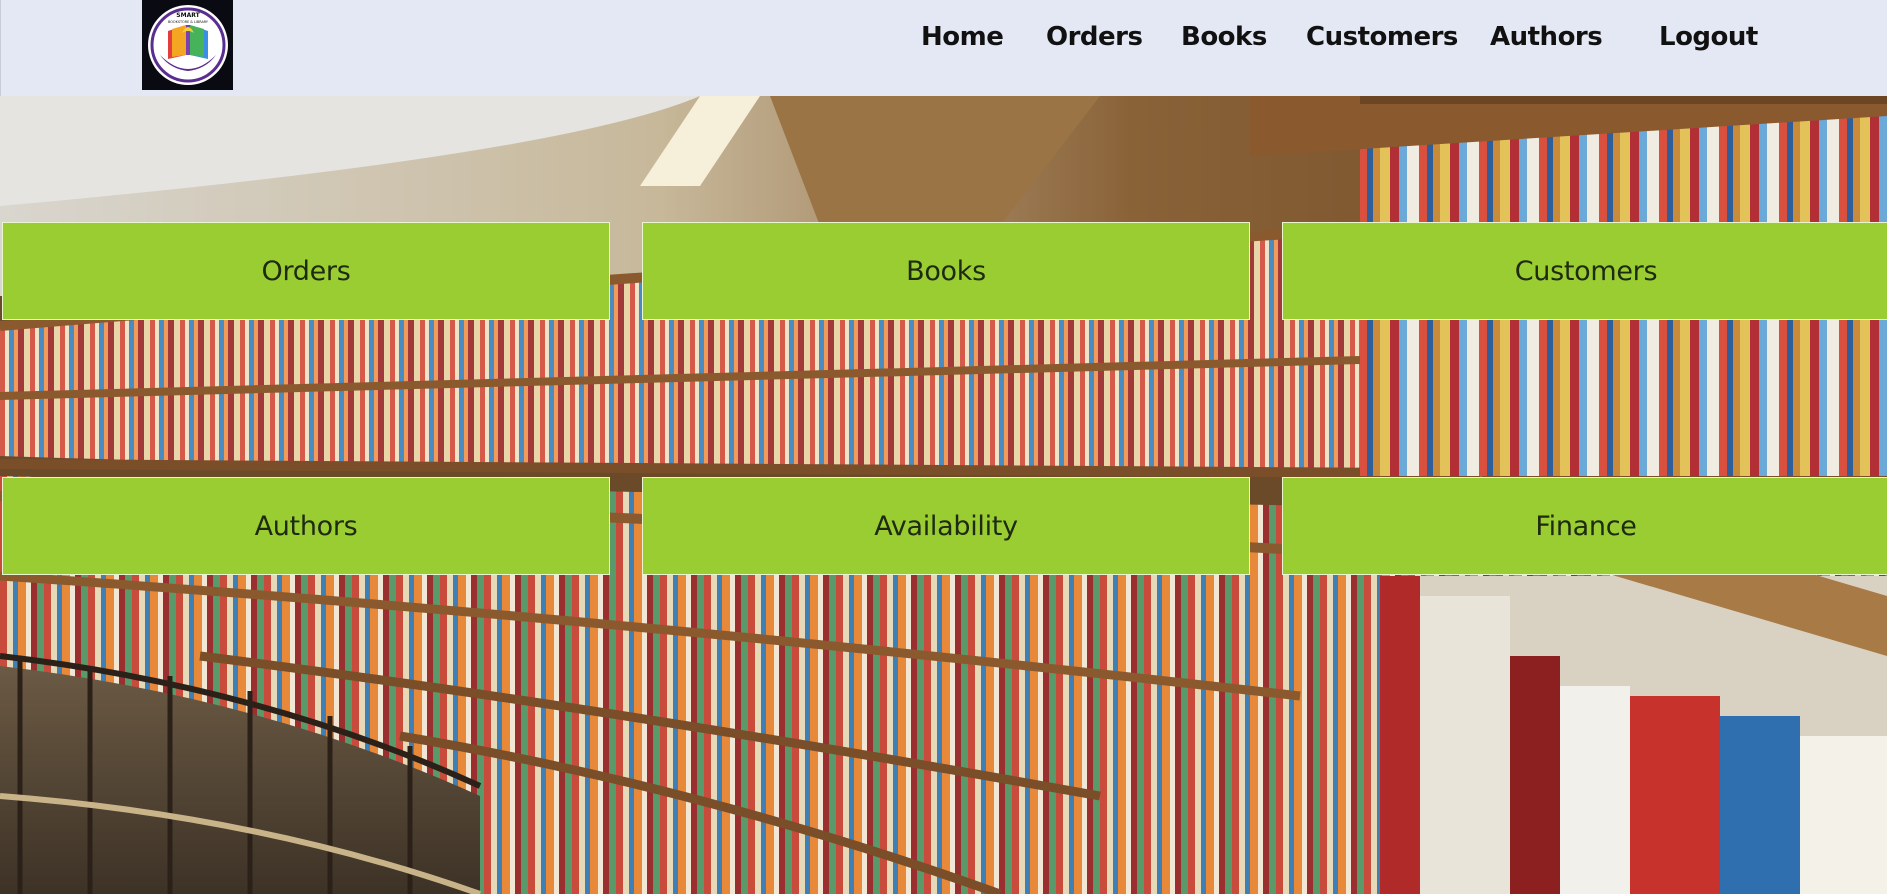  I want to click on nav-link-authors: Authors, so click(1546, 37).